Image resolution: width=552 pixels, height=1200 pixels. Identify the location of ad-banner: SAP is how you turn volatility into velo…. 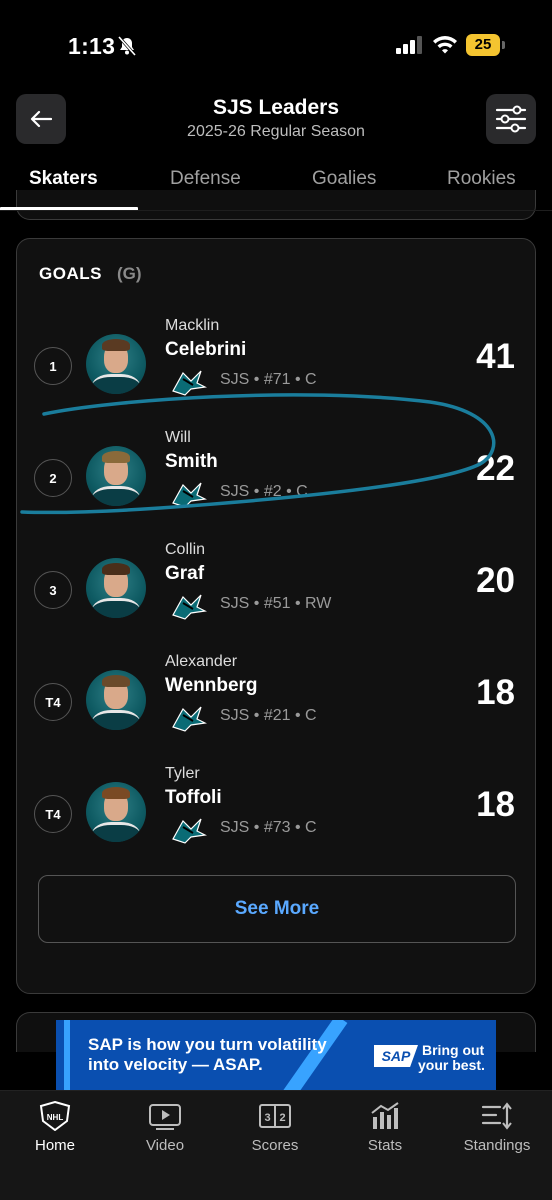
(276, 1055).